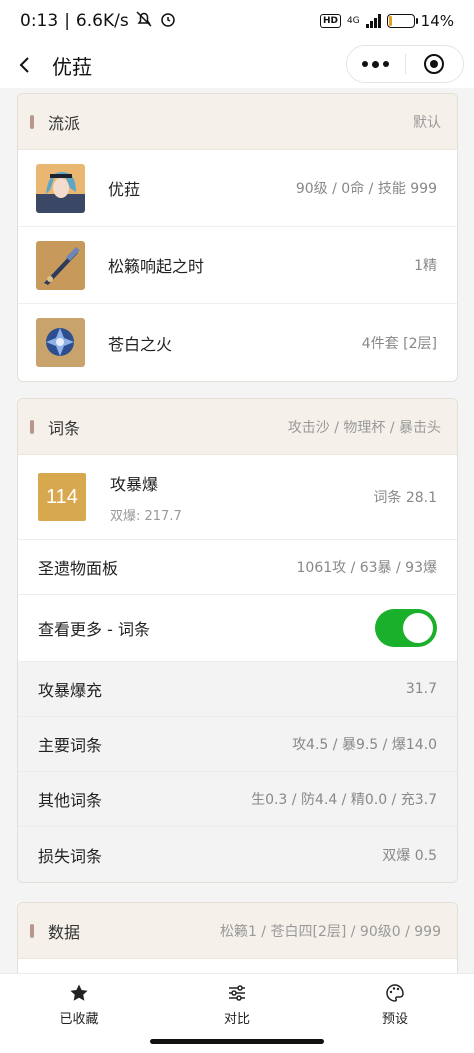 The image size is (474, 1053). I want to click on substats-card-title: 词条, so click(64, 428).